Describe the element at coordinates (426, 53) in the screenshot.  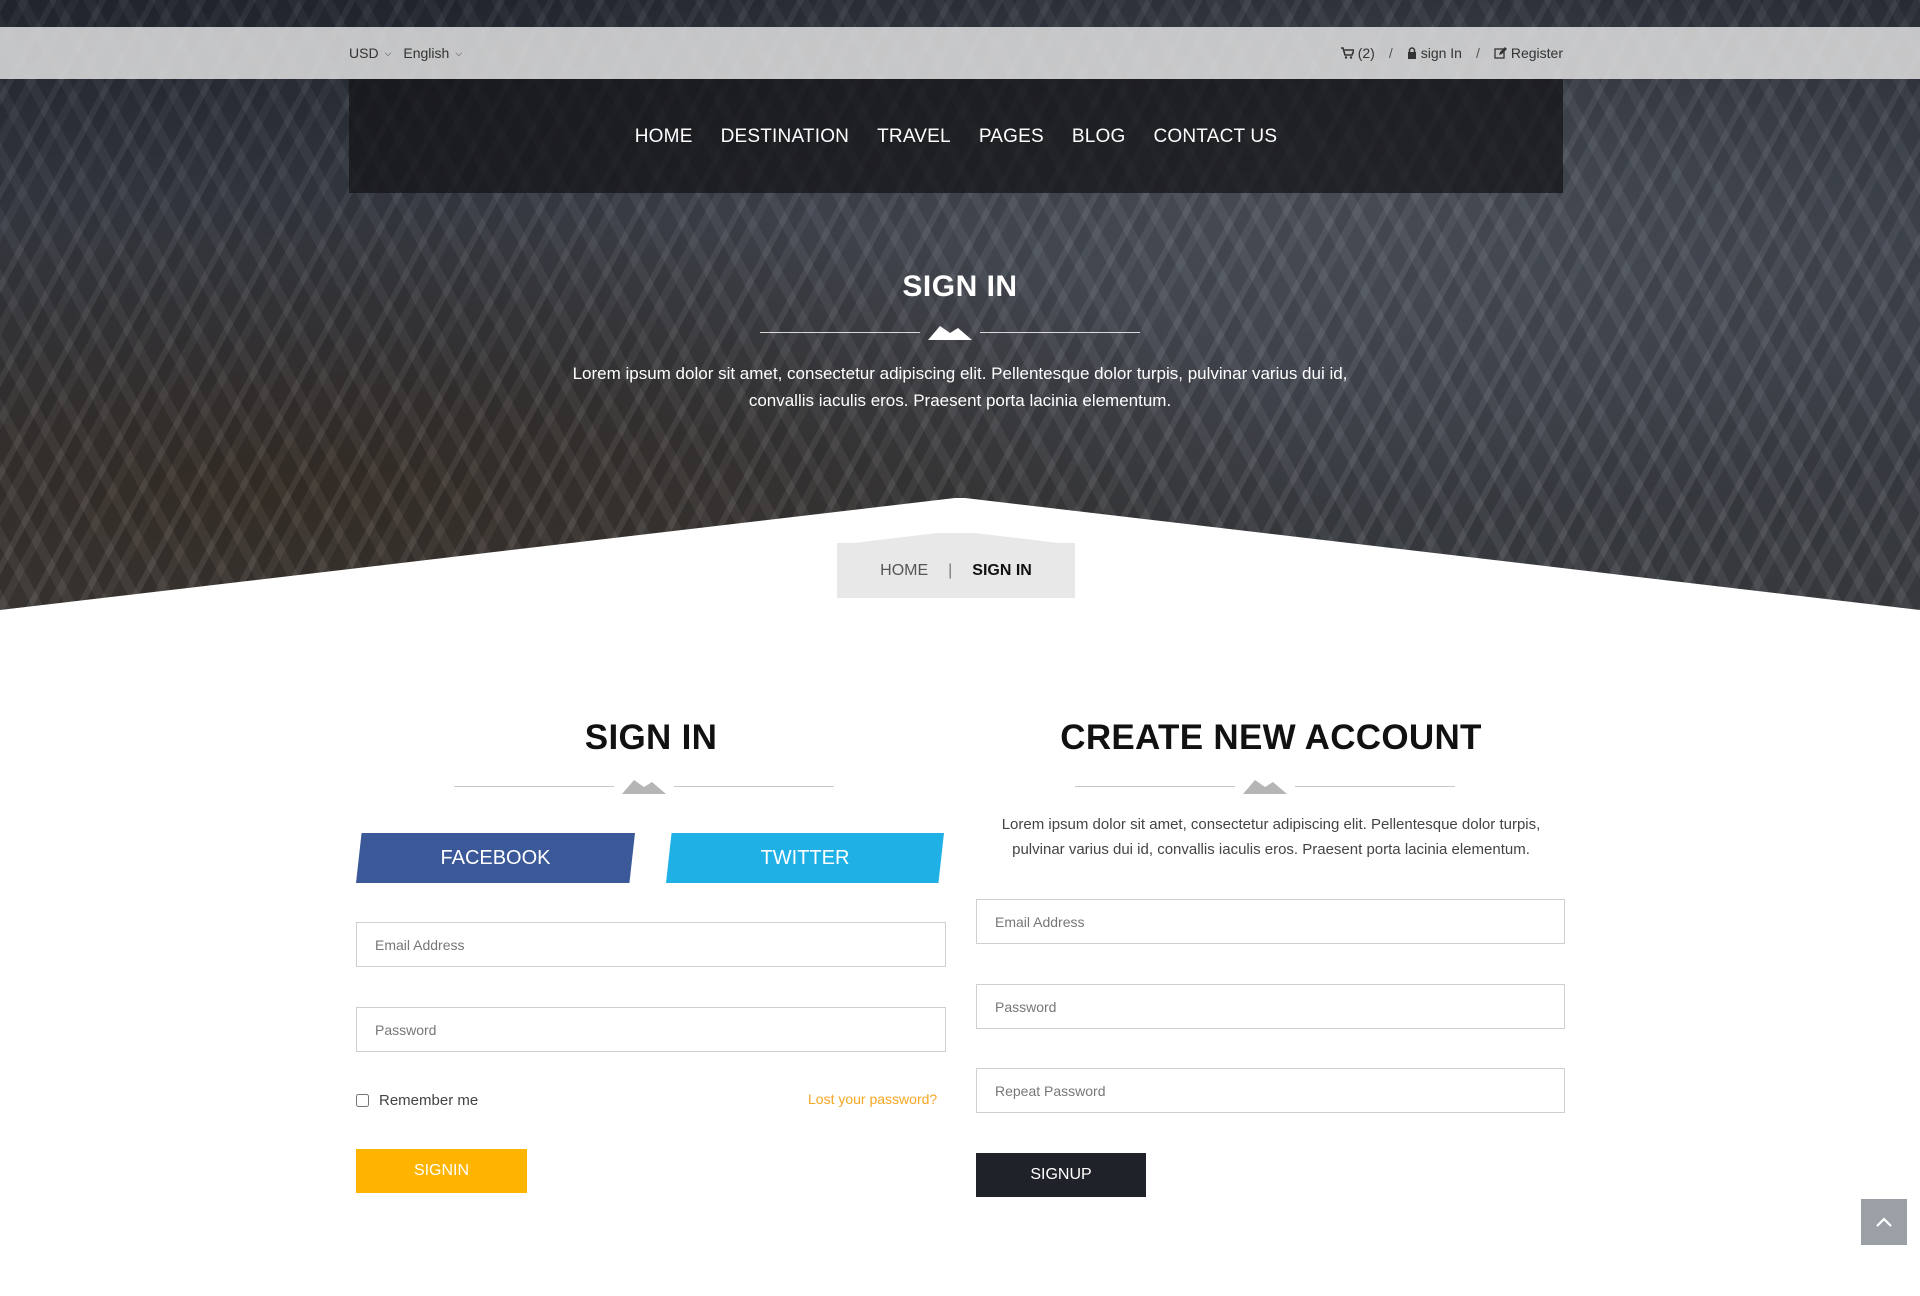
I see `language-label: English` at that location.